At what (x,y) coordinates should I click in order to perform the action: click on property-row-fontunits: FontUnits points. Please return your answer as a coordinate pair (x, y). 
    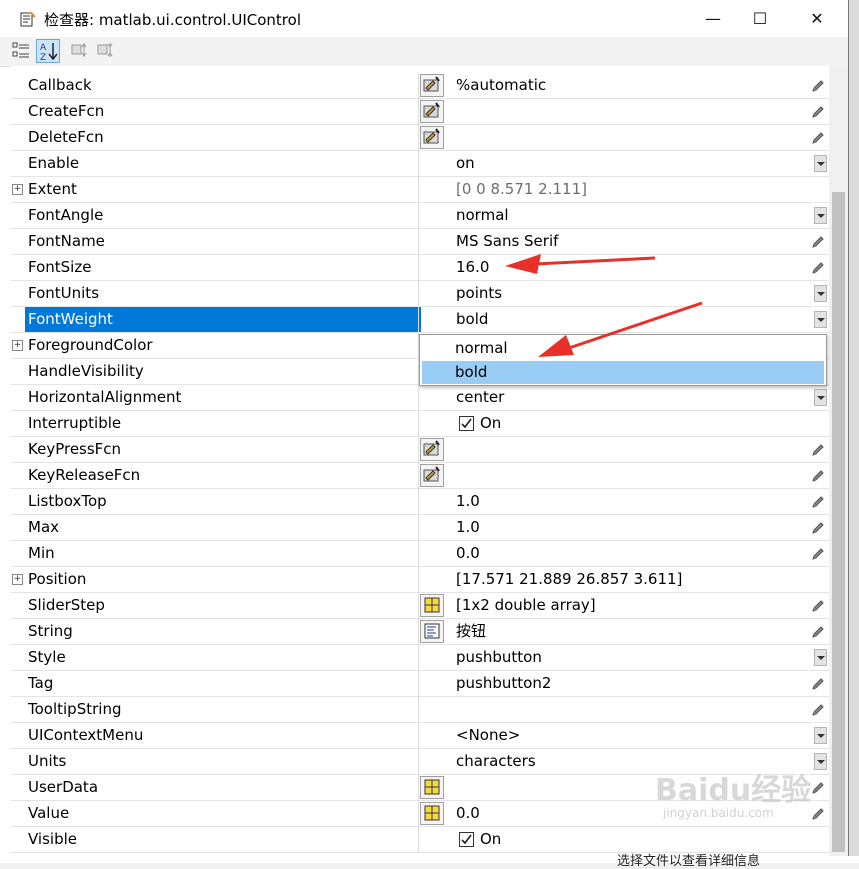
    Looking at the image, I should click on (420, 294).